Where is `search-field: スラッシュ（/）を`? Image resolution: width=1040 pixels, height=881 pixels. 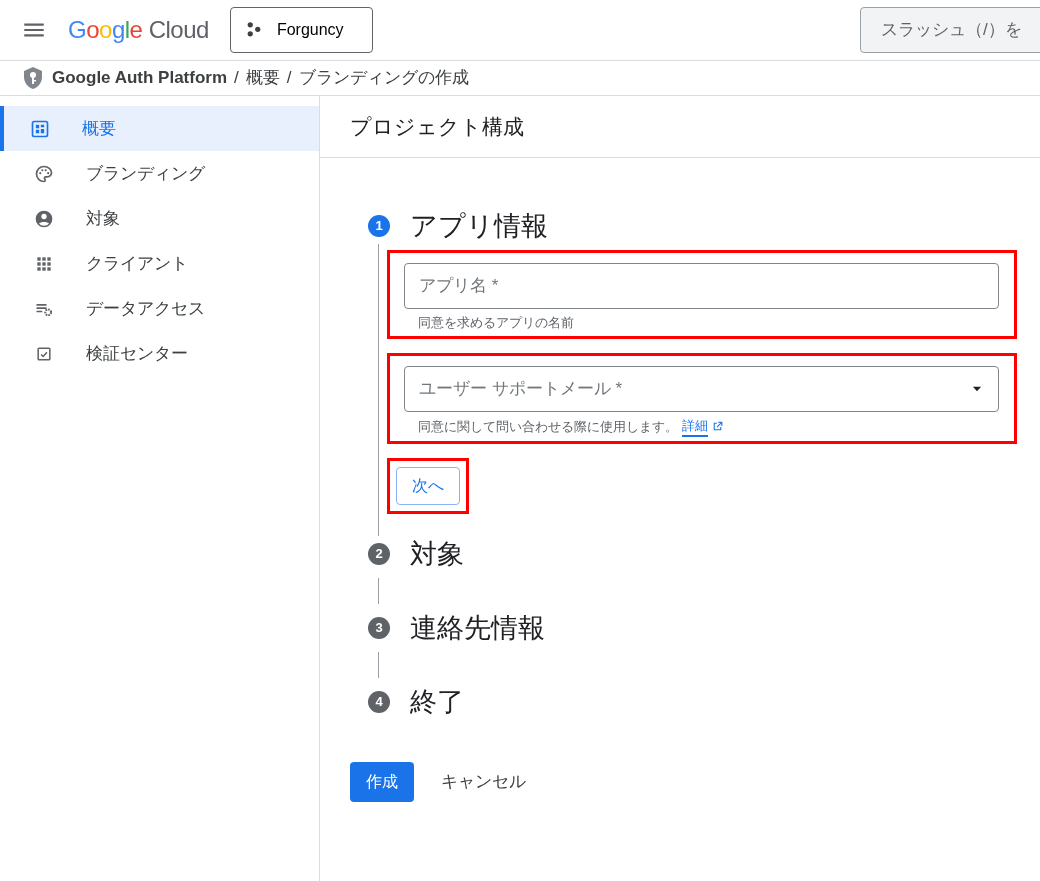 search-field: スラッシュ（/）を is located at coordinates (950, 30).